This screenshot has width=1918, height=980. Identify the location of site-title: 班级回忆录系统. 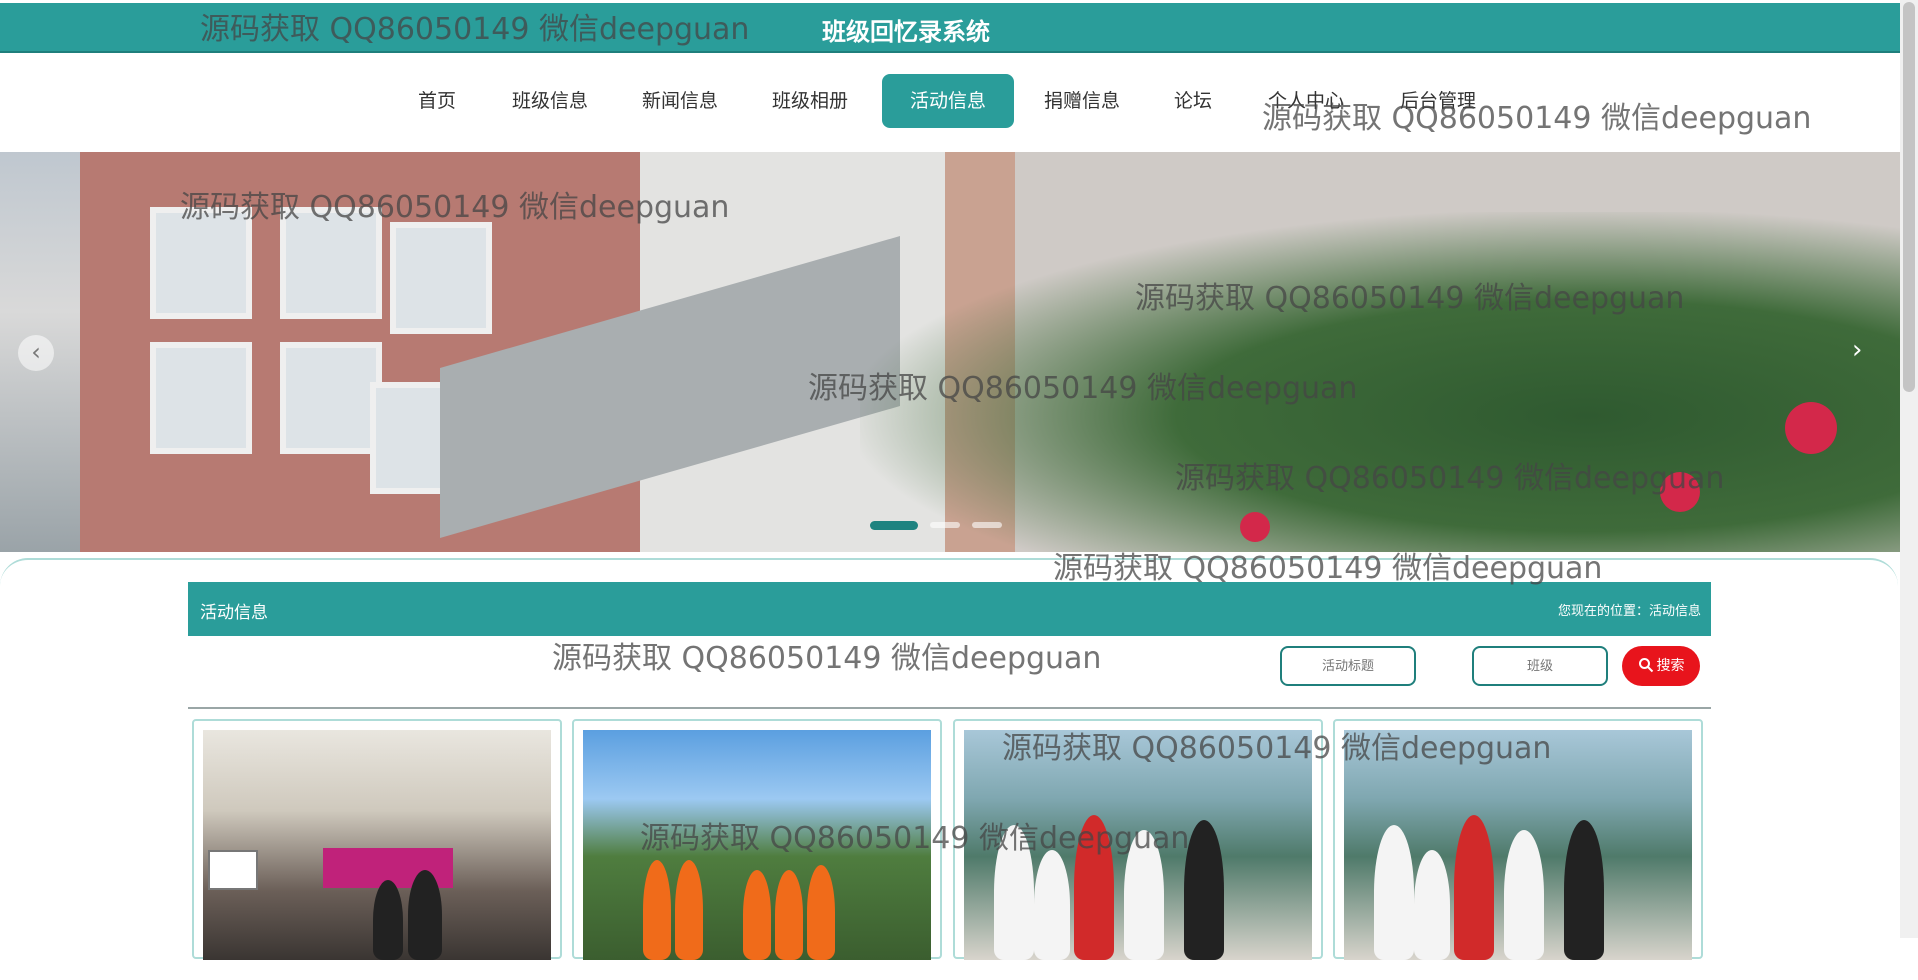
(906, 32).